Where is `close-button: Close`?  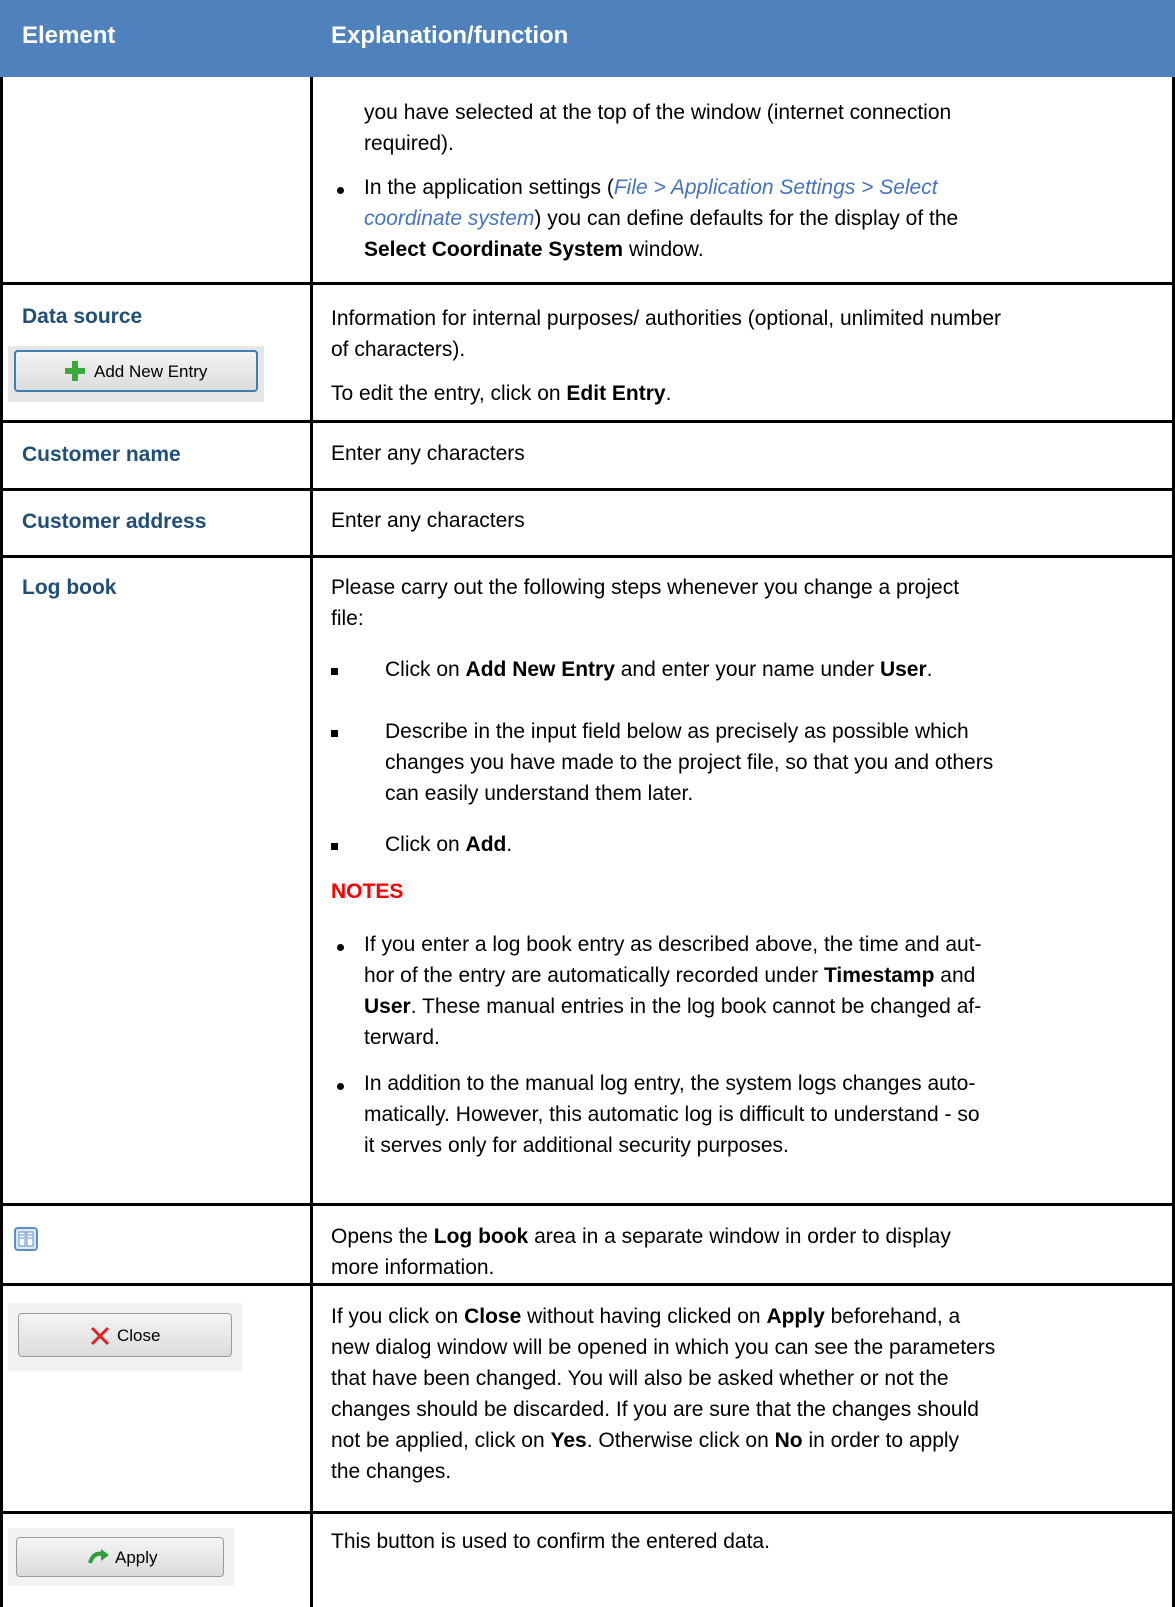 close-button: Close is located at coordinates (125, 1335).